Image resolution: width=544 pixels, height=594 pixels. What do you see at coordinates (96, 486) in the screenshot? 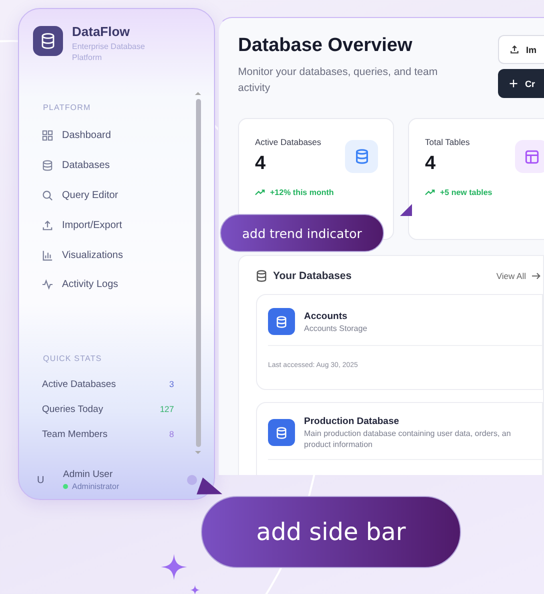
I see `user-role: Administrator` at bounding box center [96, 486].